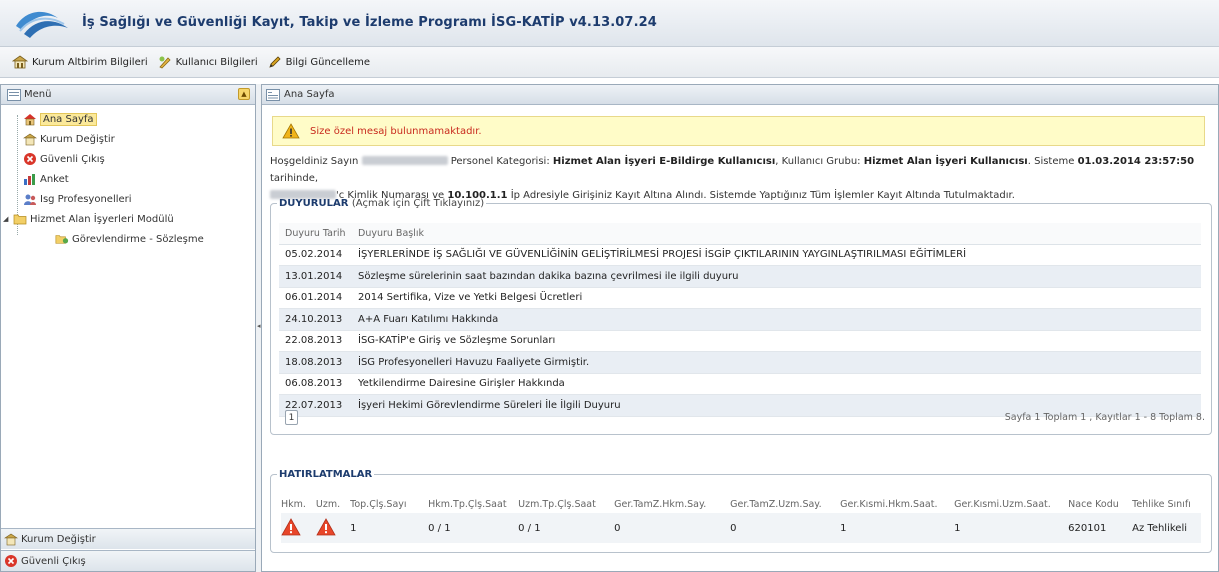  What do you see at coordinates (333, 528) in the screenshot?
I see `uzman-warning-icon` at bounding box center [333, 528].